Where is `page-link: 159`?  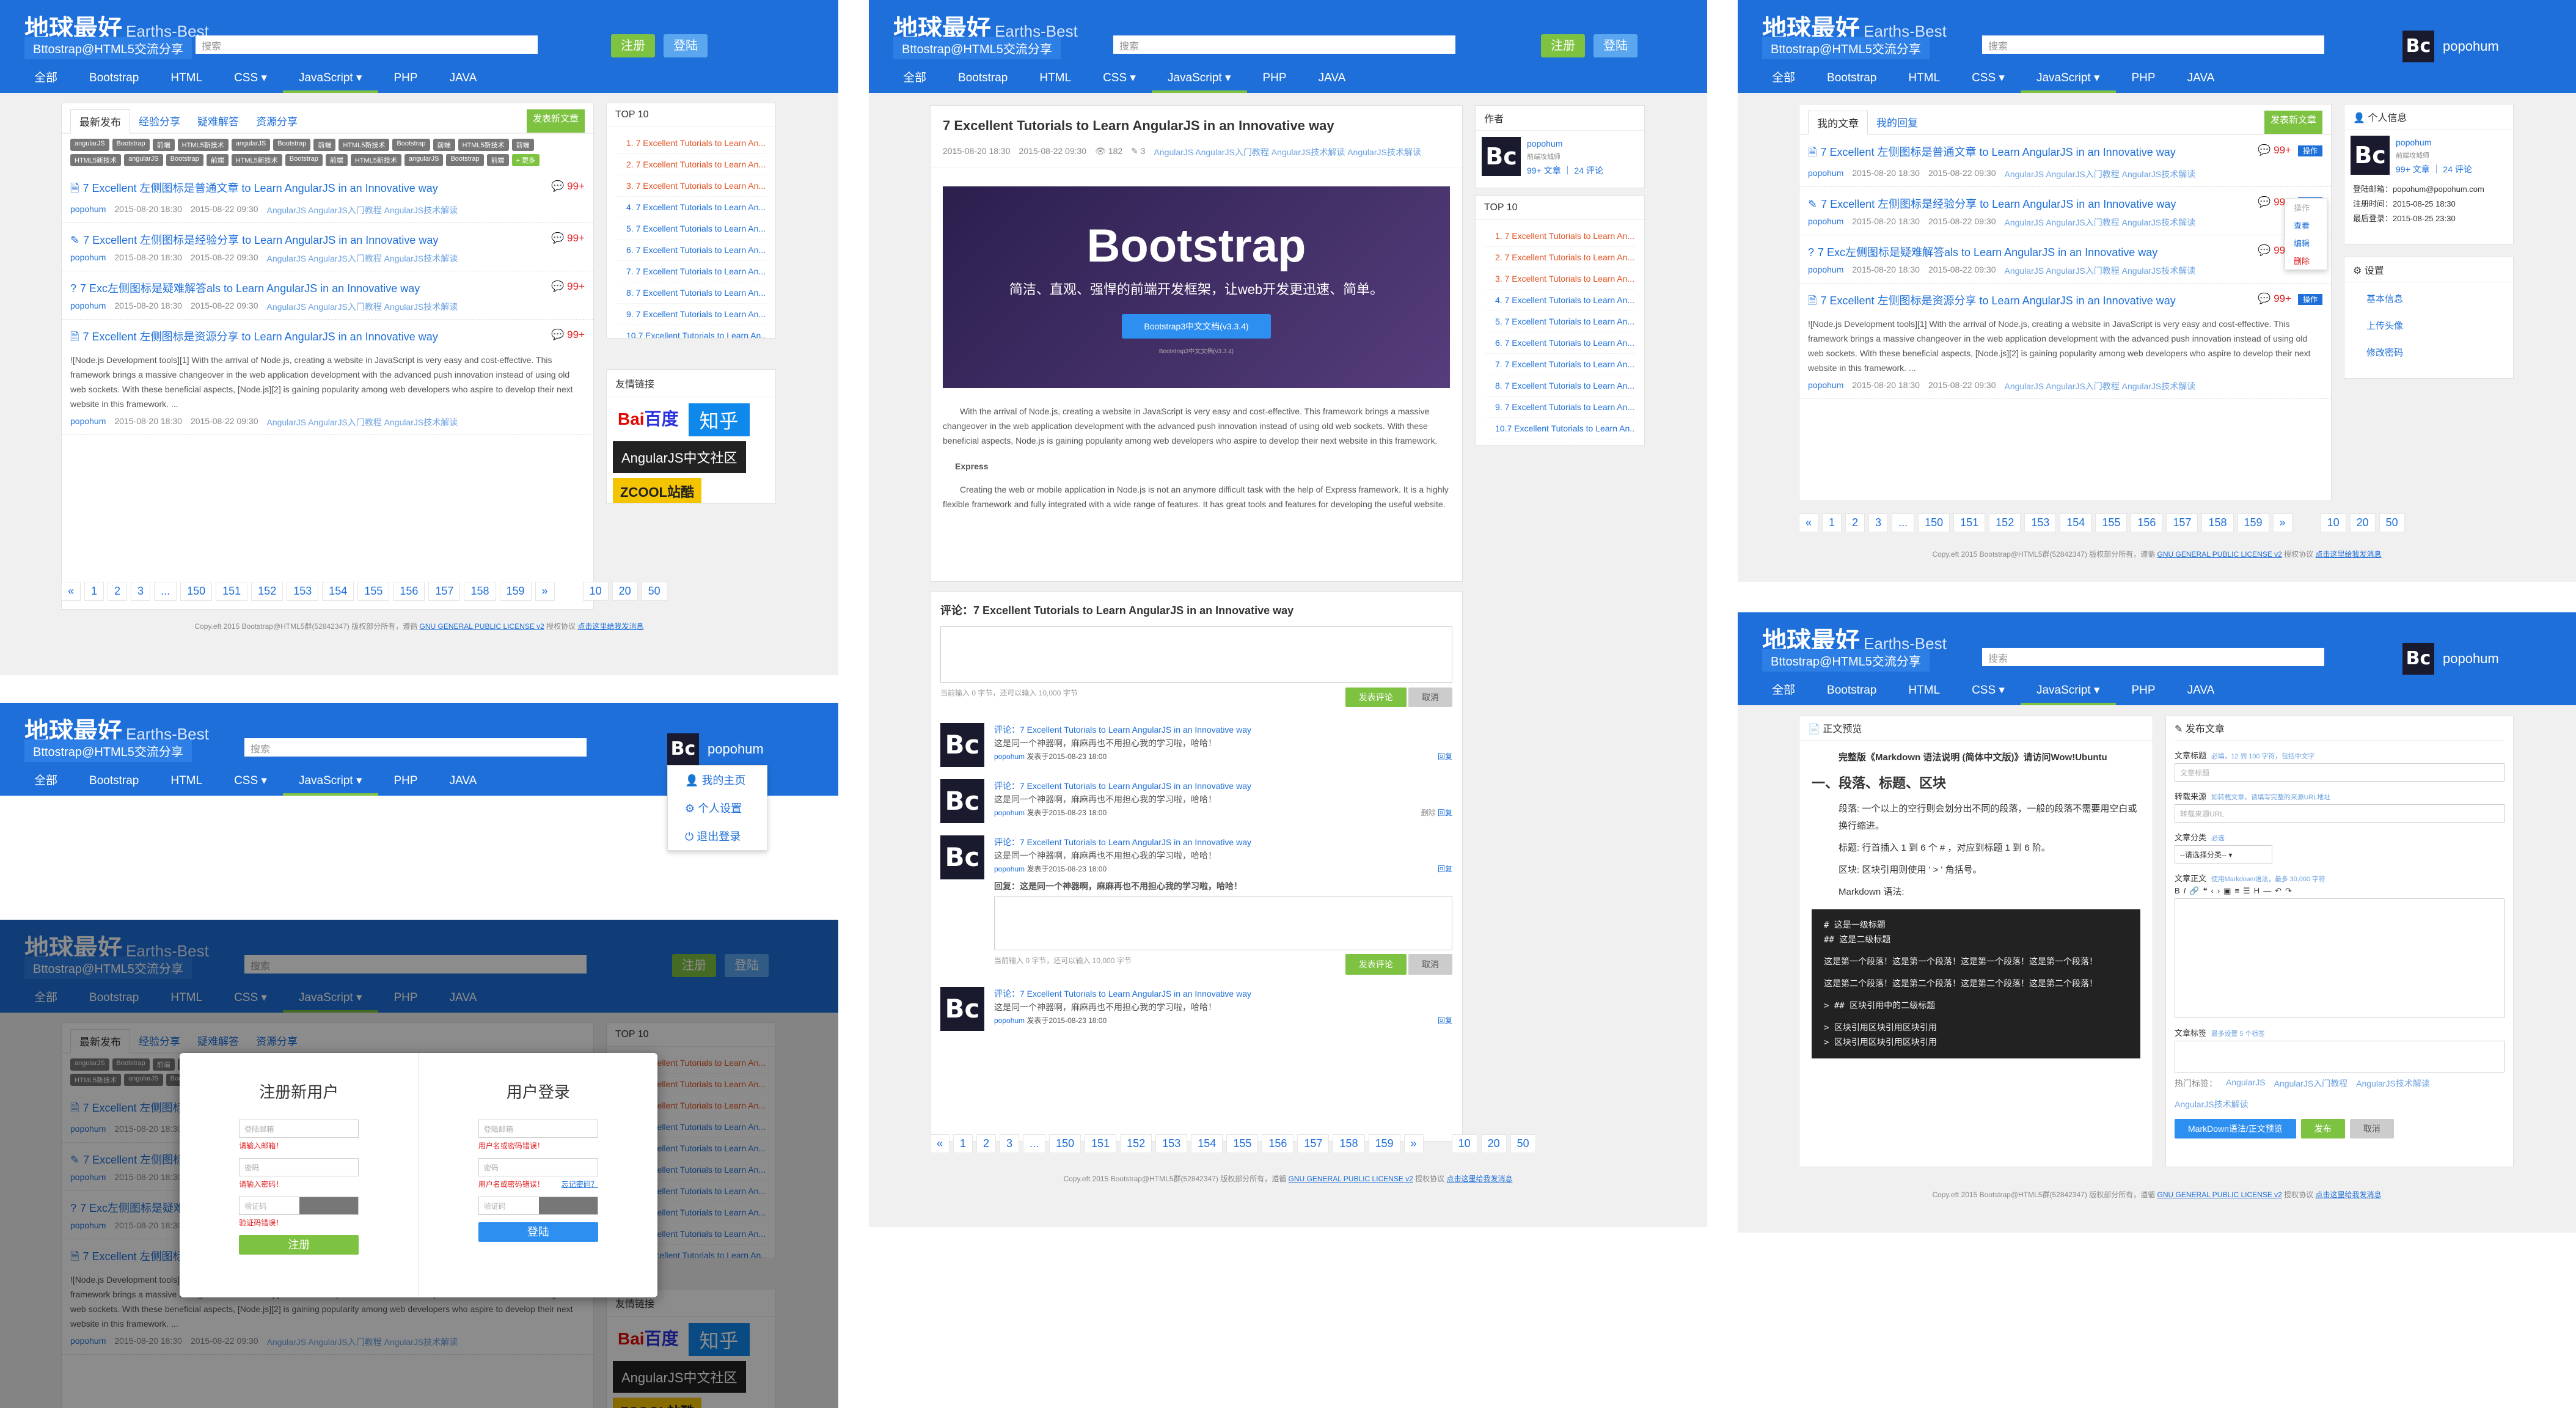
page-link: 159 is located at coordinates (1384, 1144).